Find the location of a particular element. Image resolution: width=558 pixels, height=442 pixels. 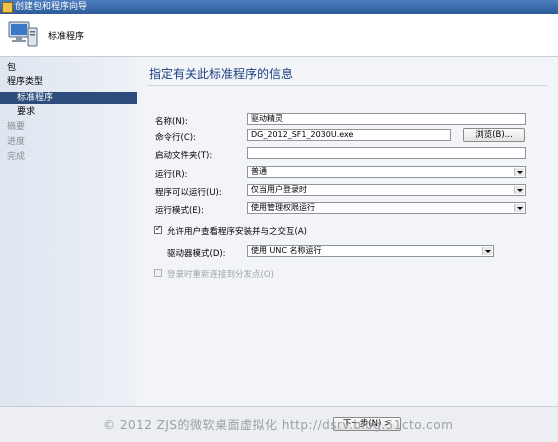

drive-mode-value: 使用 UNC 名称运行 is located at coordinates (286, 250).